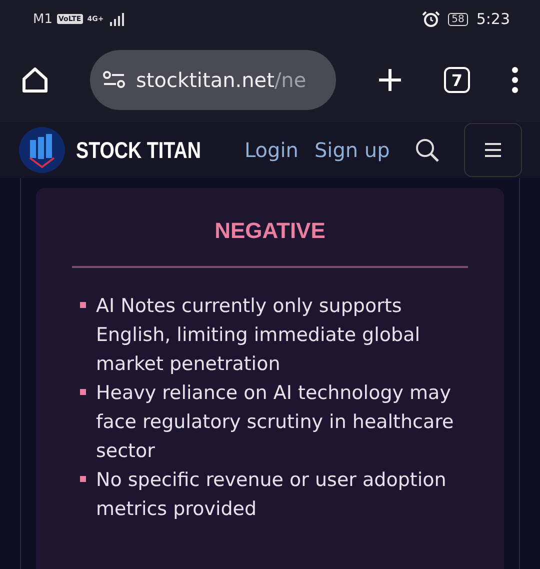 This screenshot has height=569, width=540. I want to click on menu-icon, so click(493, 150).